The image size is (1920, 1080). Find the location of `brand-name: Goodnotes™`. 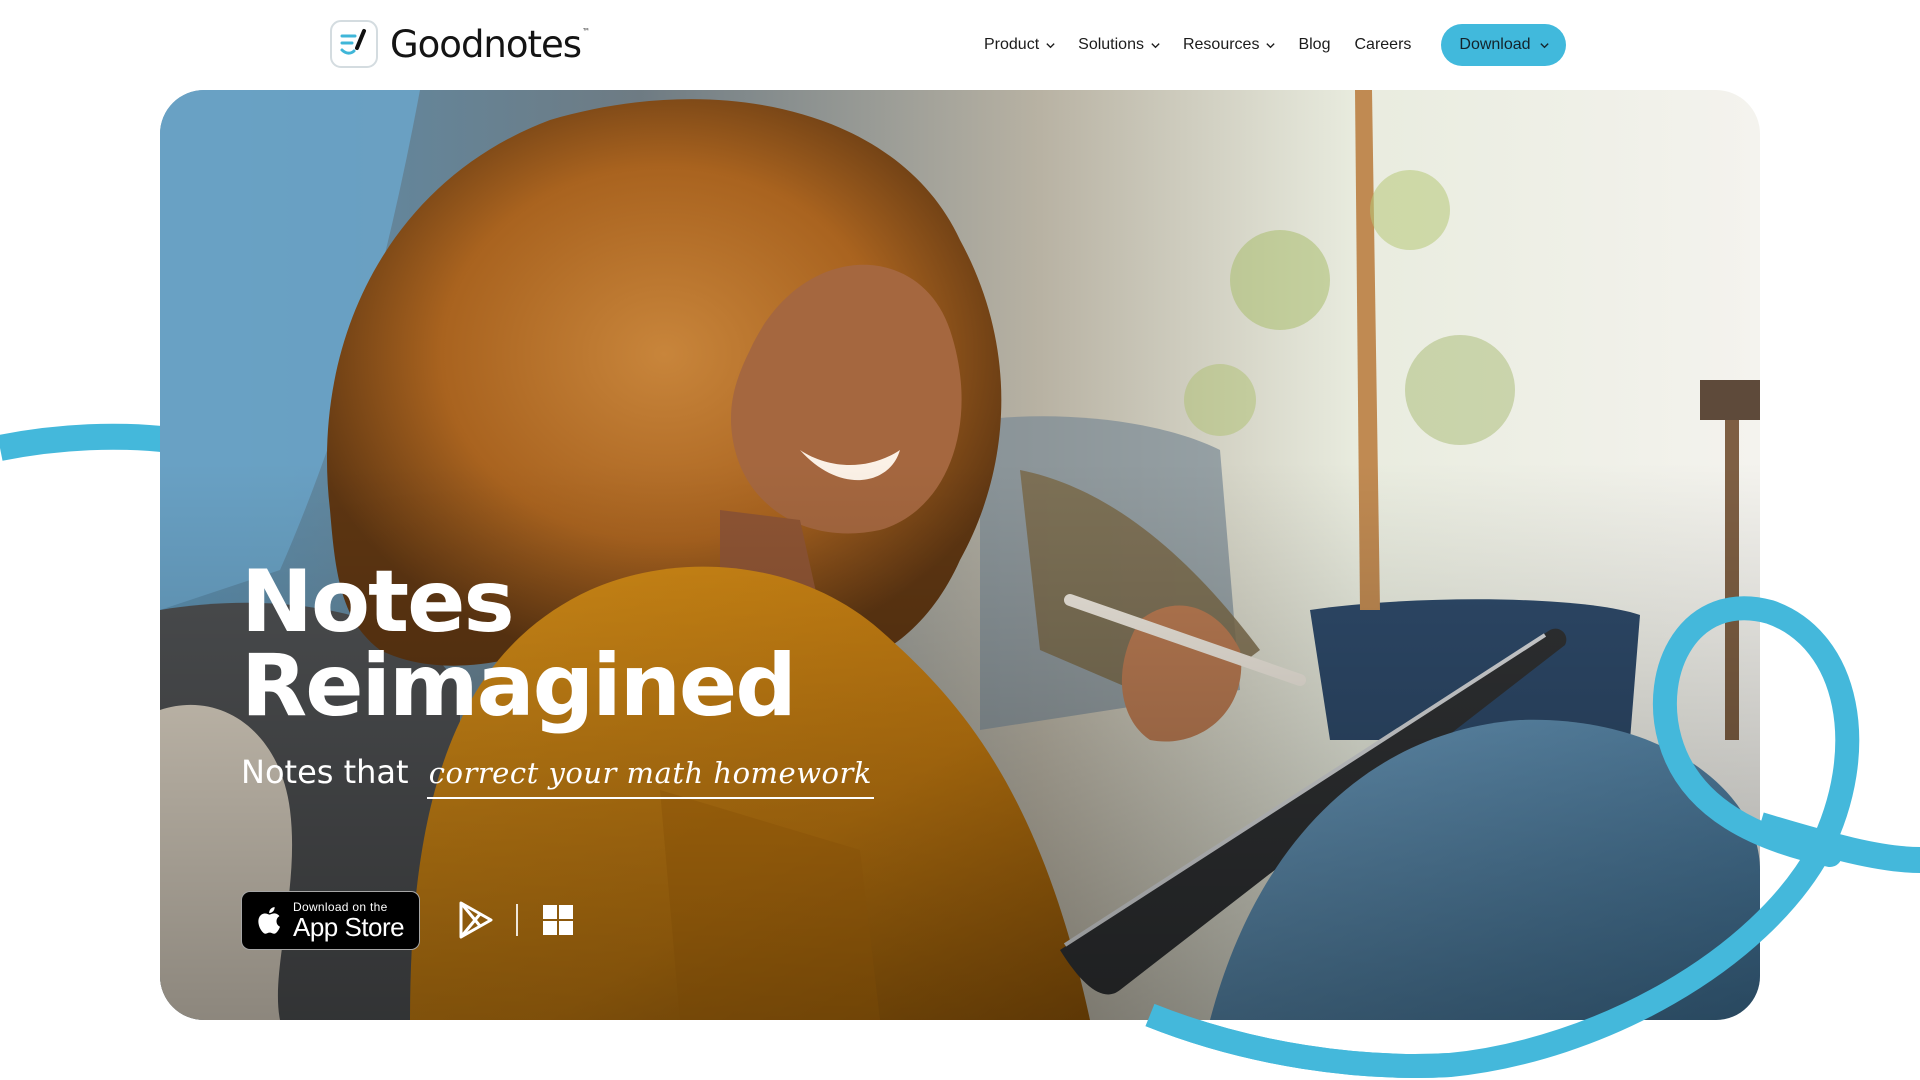

brand-name: Goodnotes™ is located at coordinates (490, 44).